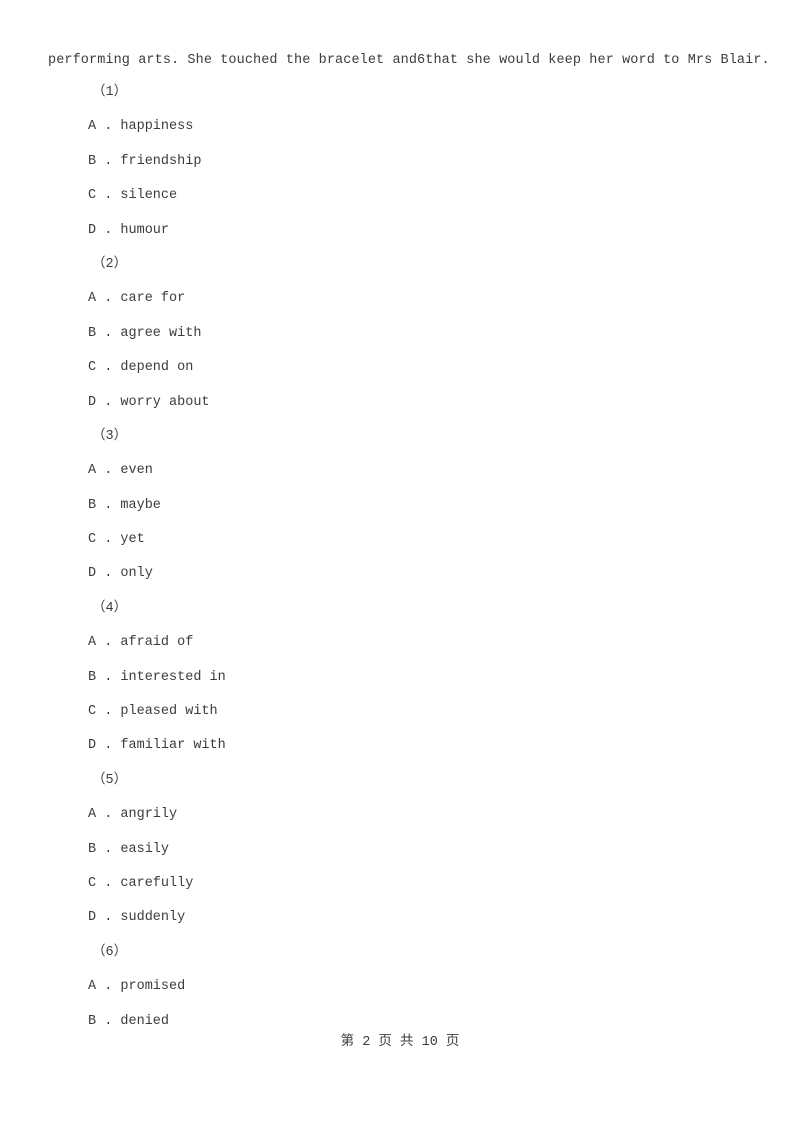 The height and width of the screenshot is (1132, 800). What do you see at coordinates (444, 479) in the screenshot?
I see `answer-option: A . even` at bounding box center [444, 479].